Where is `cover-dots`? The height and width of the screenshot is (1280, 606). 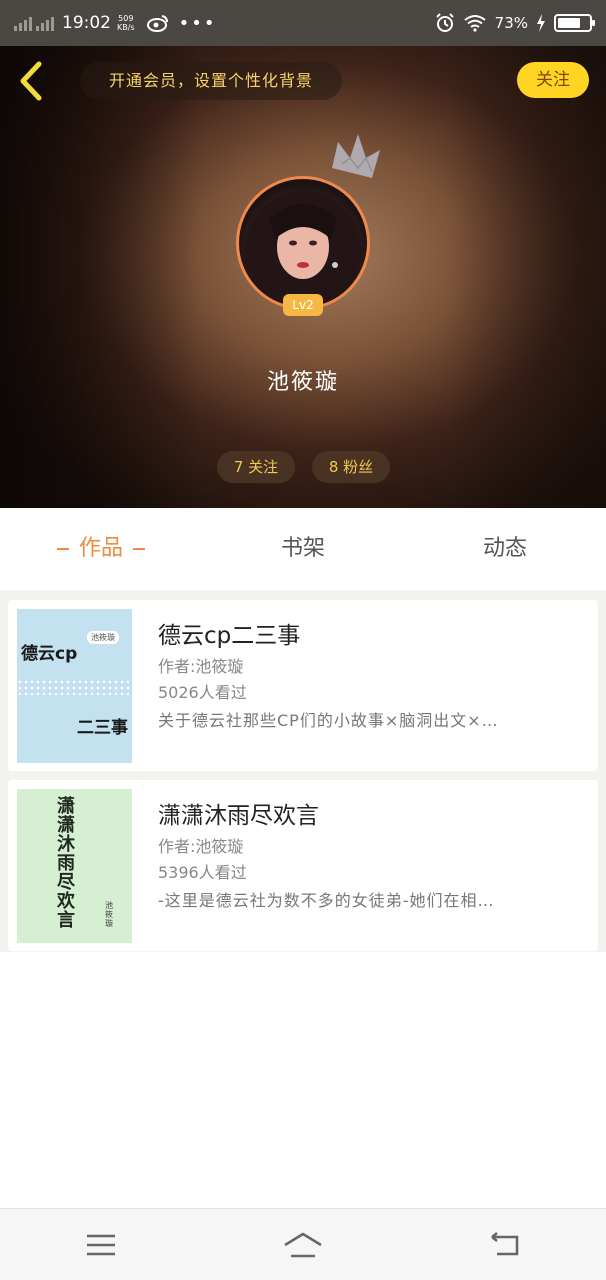
cover-dots is located at coordinates (74, 687).